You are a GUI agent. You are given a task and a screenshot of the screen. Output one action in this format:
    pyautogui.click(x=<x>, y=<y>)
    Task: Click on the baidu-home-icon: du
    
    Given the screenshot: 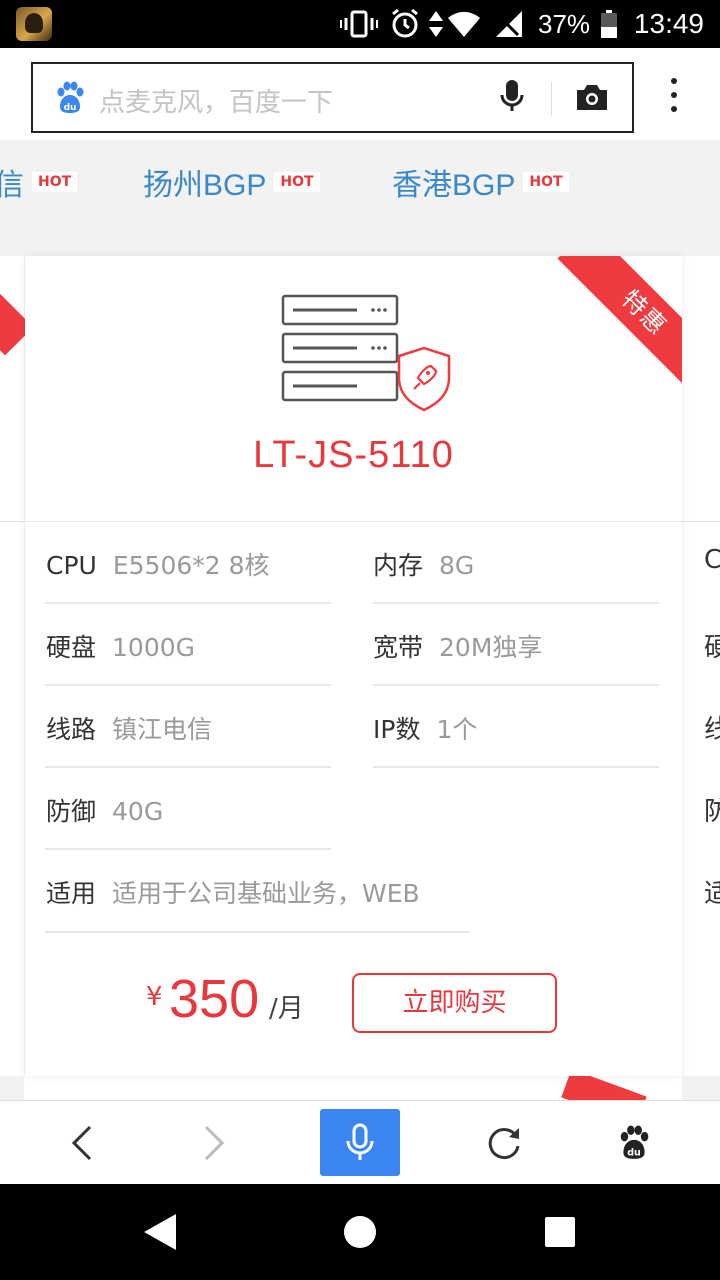 What is the action you would take?
    pyautogui.click(x=634, y=1143)
    